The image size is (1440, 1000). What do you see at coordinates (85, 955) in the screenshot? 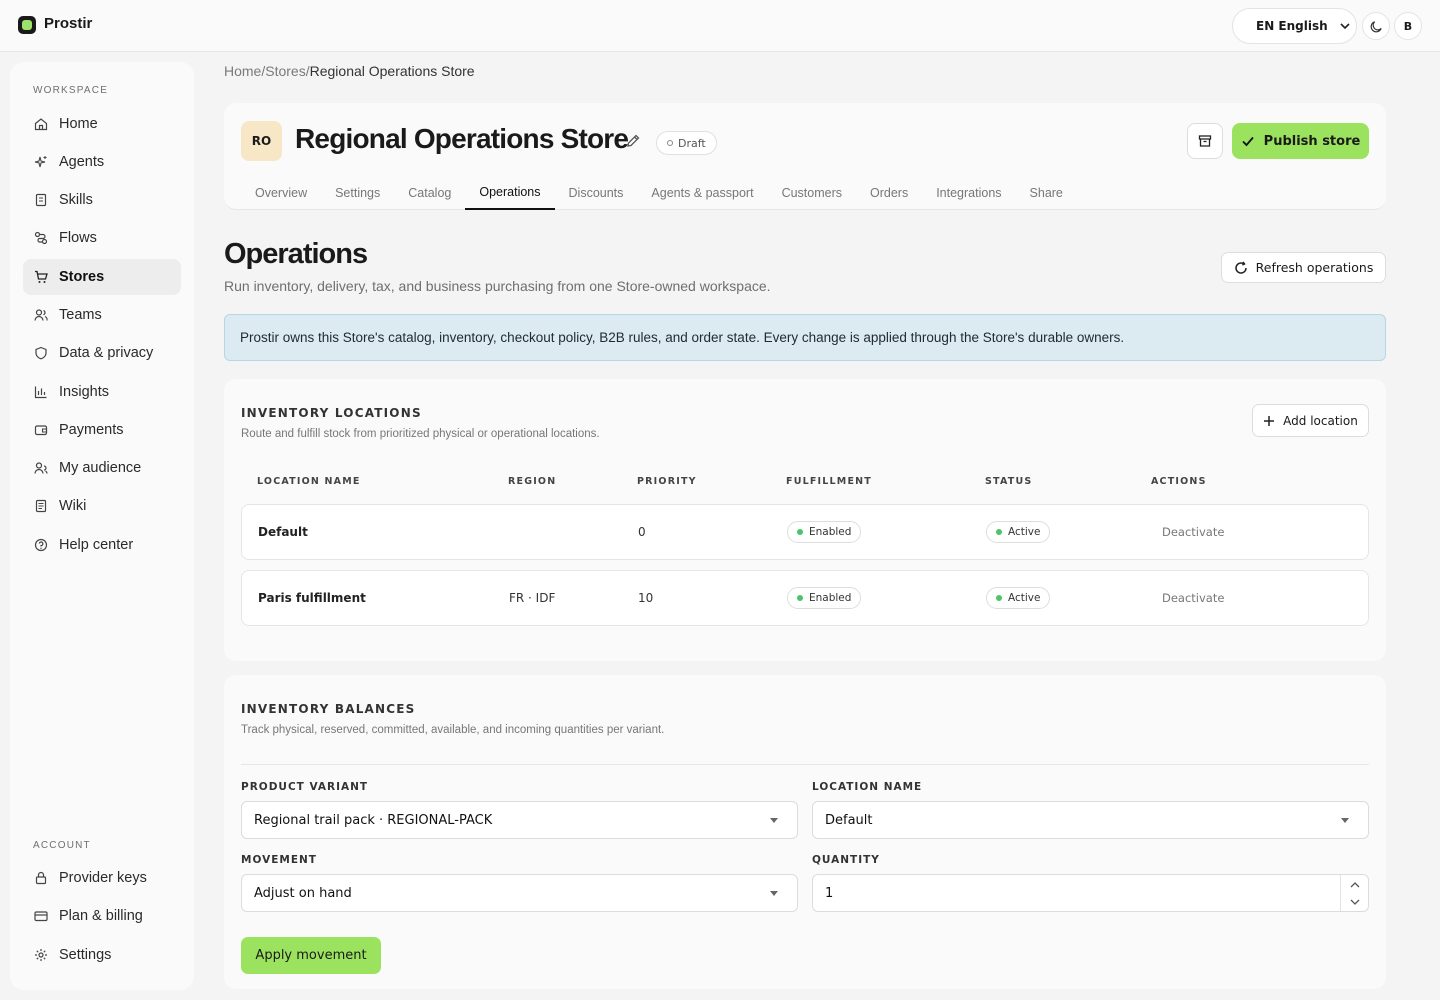
I see `sidebar-item-label: Settings` at bounding box center [85, 955].